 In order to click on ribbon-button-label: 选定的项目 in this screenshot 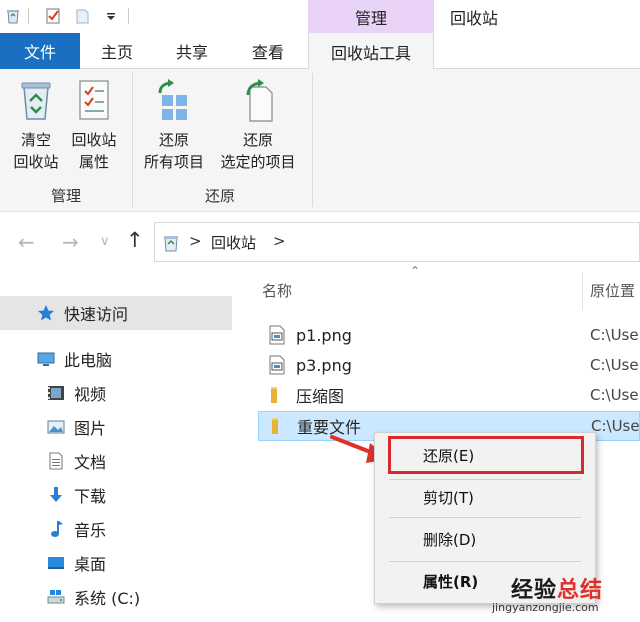, I will do `click(258, 162)`.